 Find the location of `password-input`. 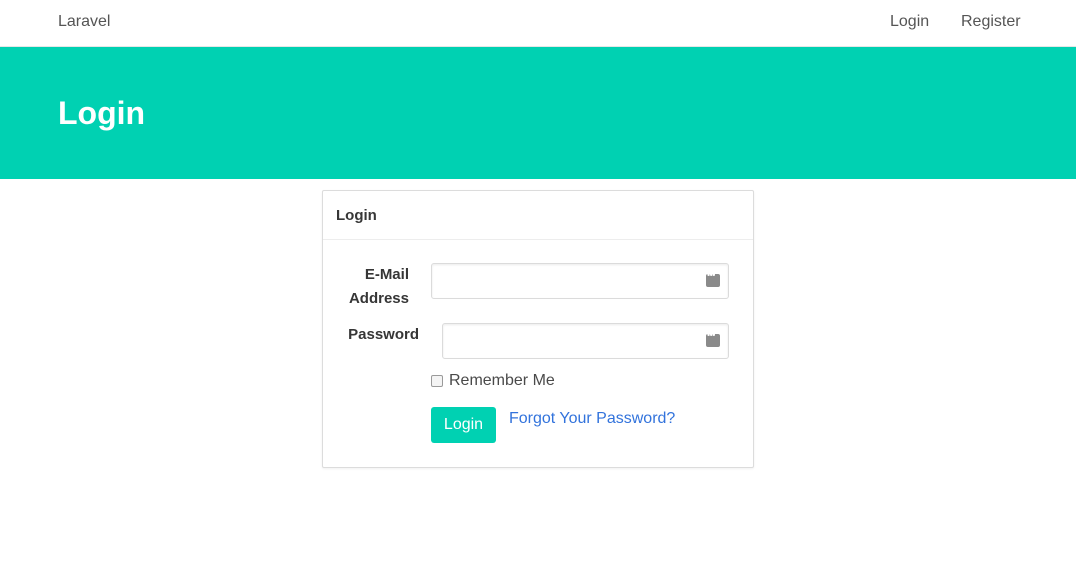

password-input is located at coordinates (585, 341).